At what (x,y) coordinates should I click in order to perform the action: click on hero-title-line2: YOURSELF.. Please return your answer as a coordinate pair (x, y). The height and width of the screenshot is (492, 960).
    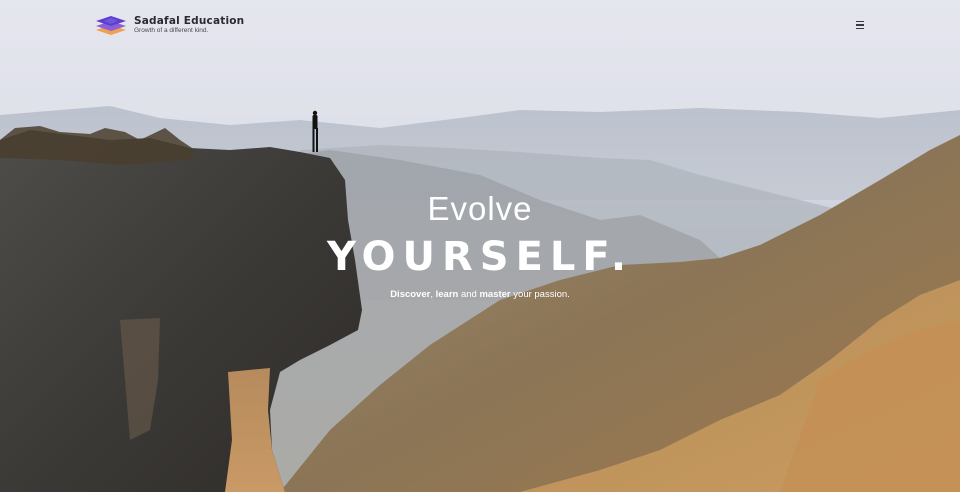
    Looking at the image, I should click on (480, 257).